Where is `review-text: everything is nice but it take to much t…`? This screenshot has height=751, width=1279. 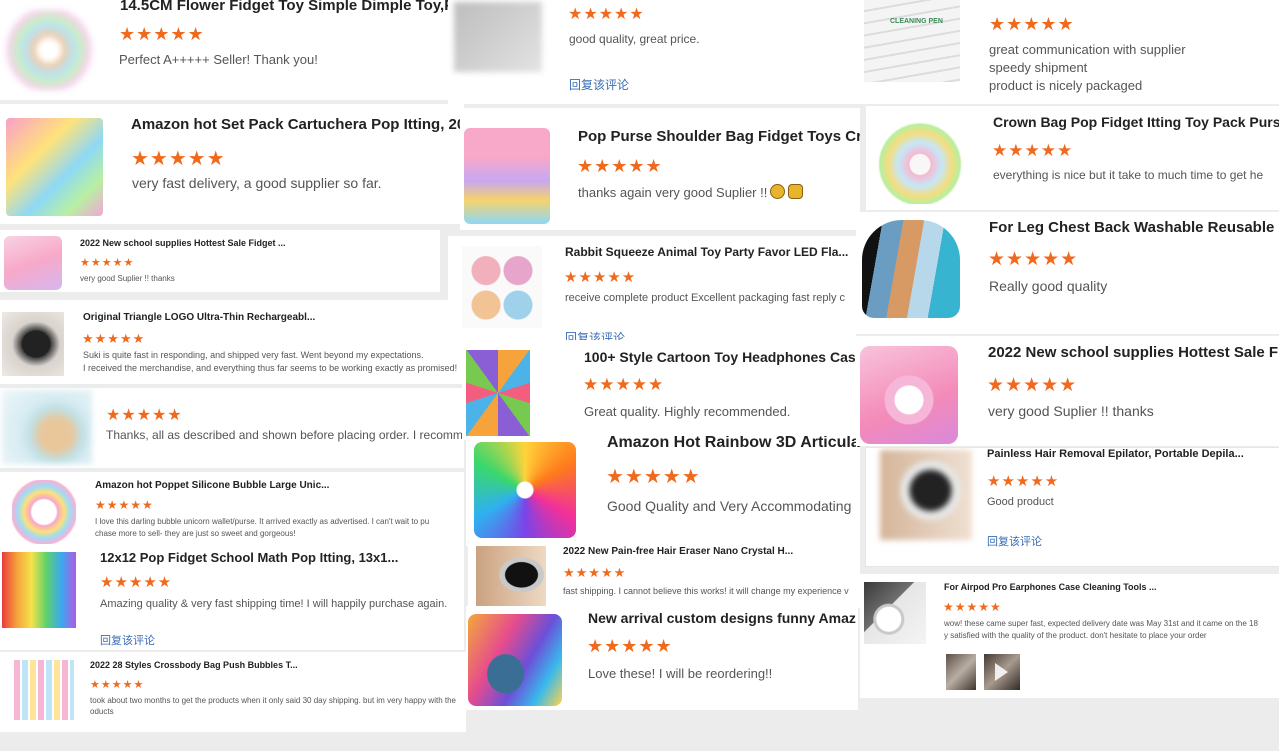 review-text: everything is nice but it take to much t… is located at coordinates (1128, 175).